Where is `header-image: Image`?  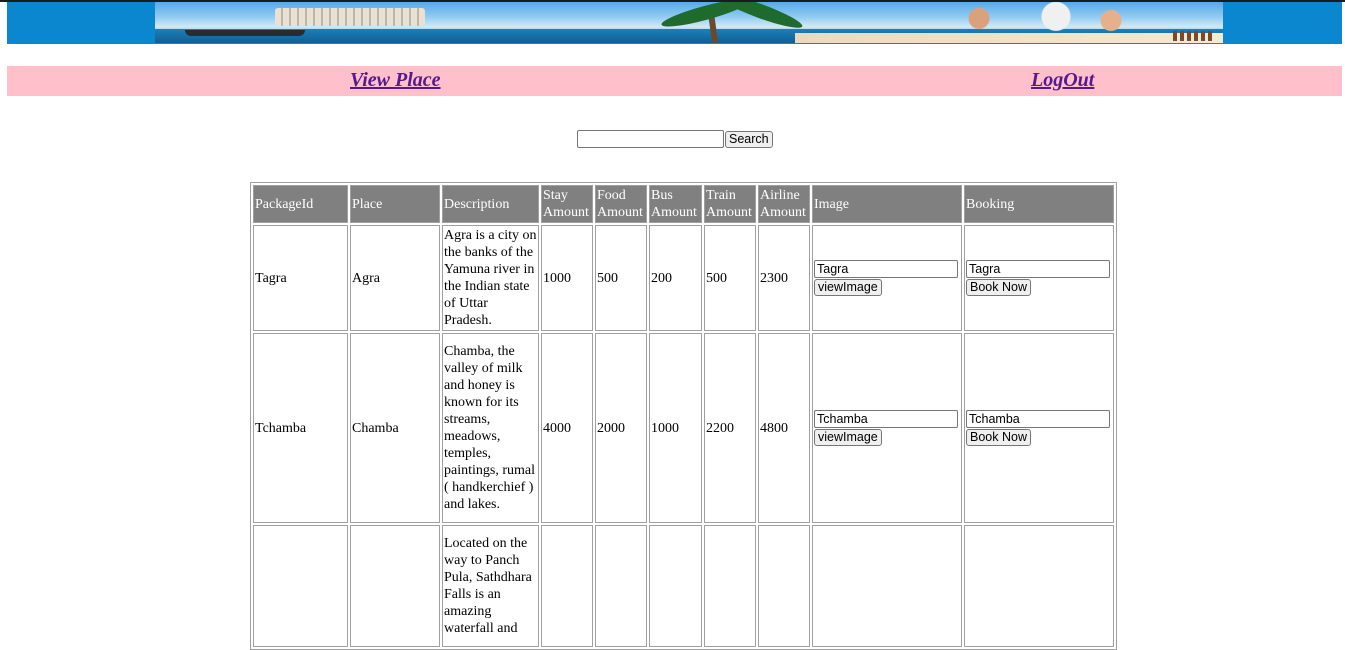
header-image: Image is located at coordinates (887, 204).